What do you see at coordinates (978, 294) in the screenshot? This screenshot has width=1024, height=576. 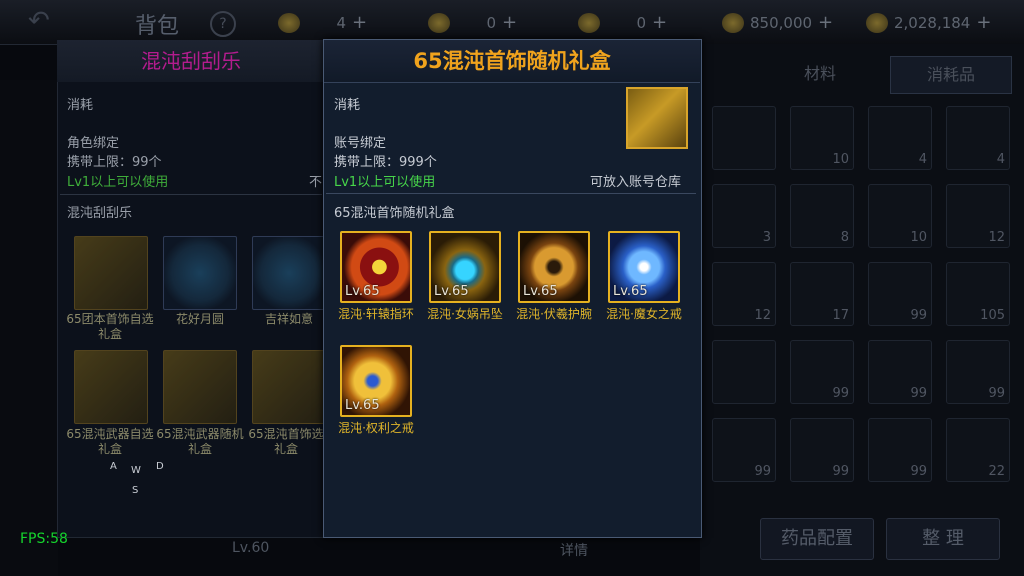 I see `inventory-slot: 105` at bounding box center [978, 294].